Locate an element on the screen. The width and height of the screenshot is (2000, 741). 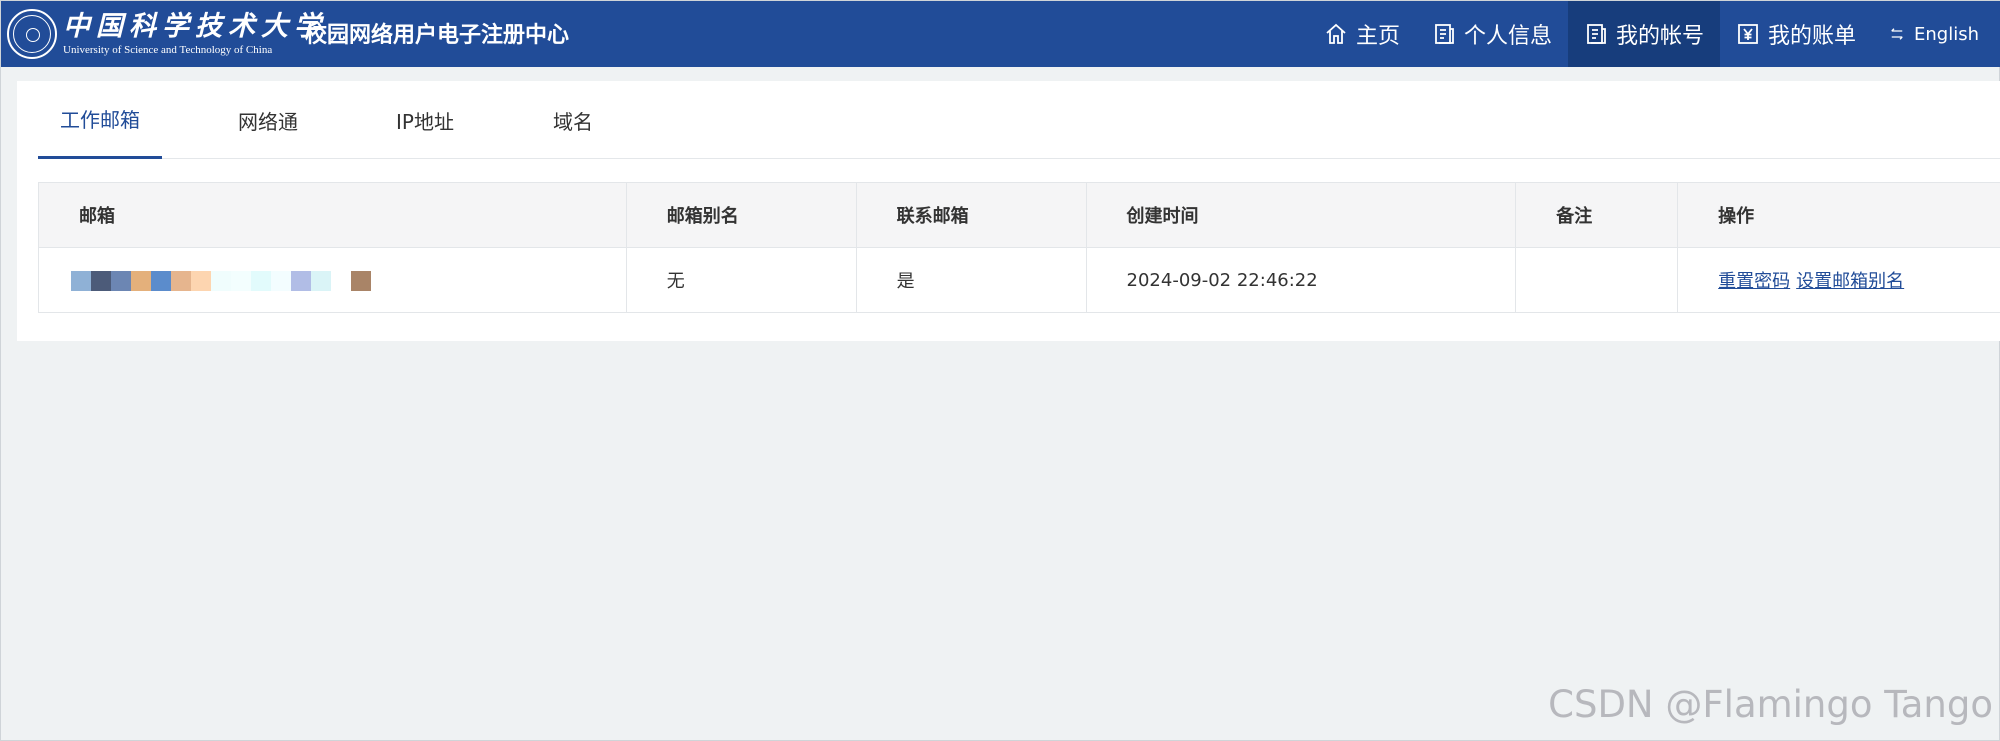
nav-home: 主页 is located at coordinates (1362, 34).